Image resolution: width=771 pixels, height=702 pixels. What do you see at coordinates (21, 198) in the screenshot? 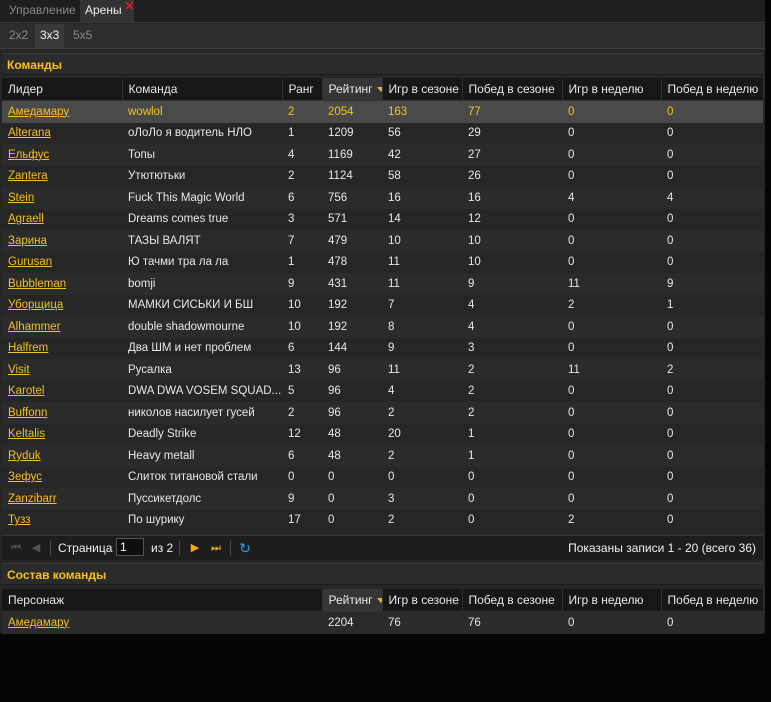
I see `team-name-link: Stein` at bounding box center [21, 198].